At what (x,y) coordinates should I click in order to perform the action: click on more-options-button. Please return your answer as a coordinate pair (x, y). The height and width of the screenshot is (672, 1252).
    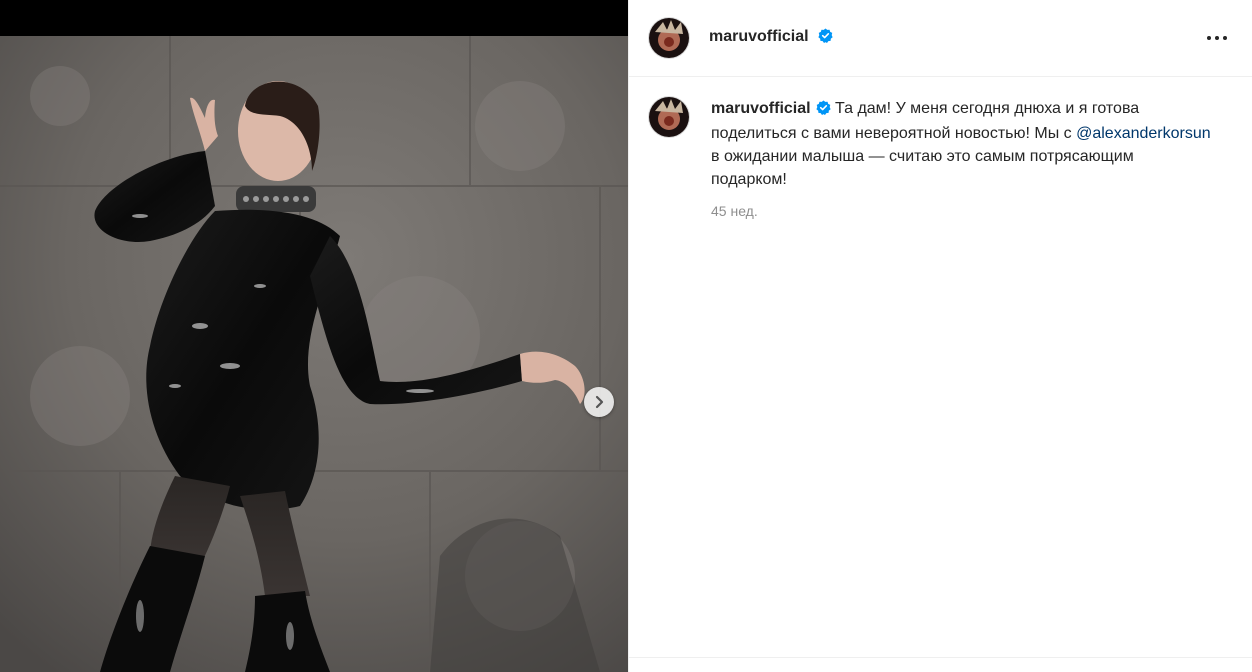
    Looking at the image, I should click on (1217, 38).